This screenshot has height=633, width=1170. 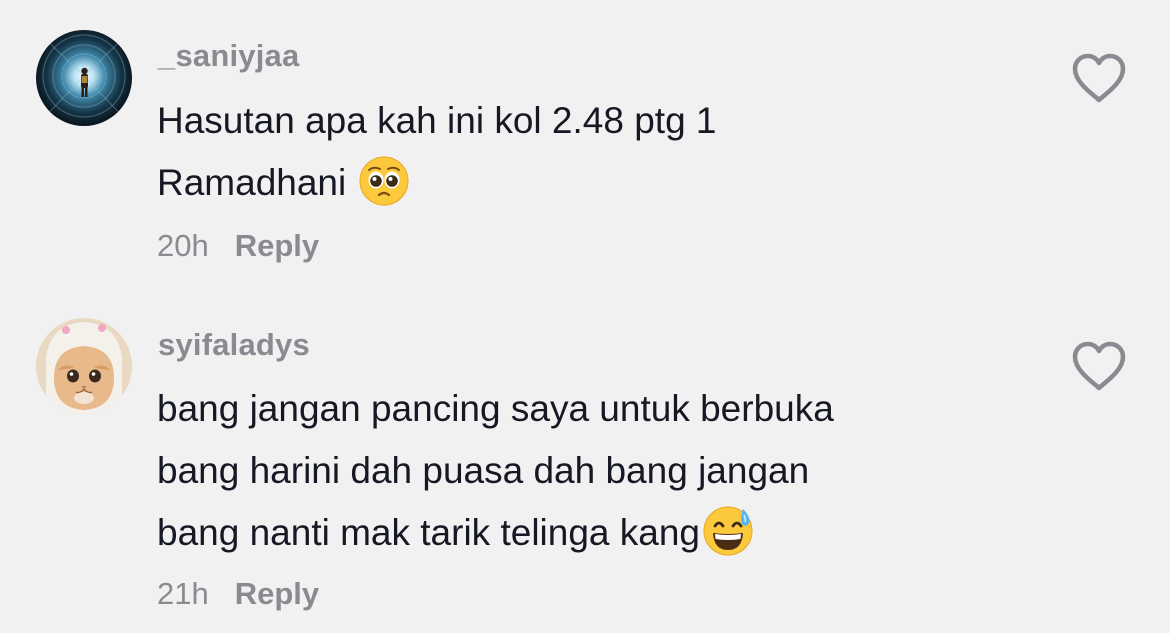 What do you see at coordinates (495, 408) in the screenshot?
I see `comment-text-line: bang jangan pancing saya untuk berbuka` at bounding box center [495, 408].